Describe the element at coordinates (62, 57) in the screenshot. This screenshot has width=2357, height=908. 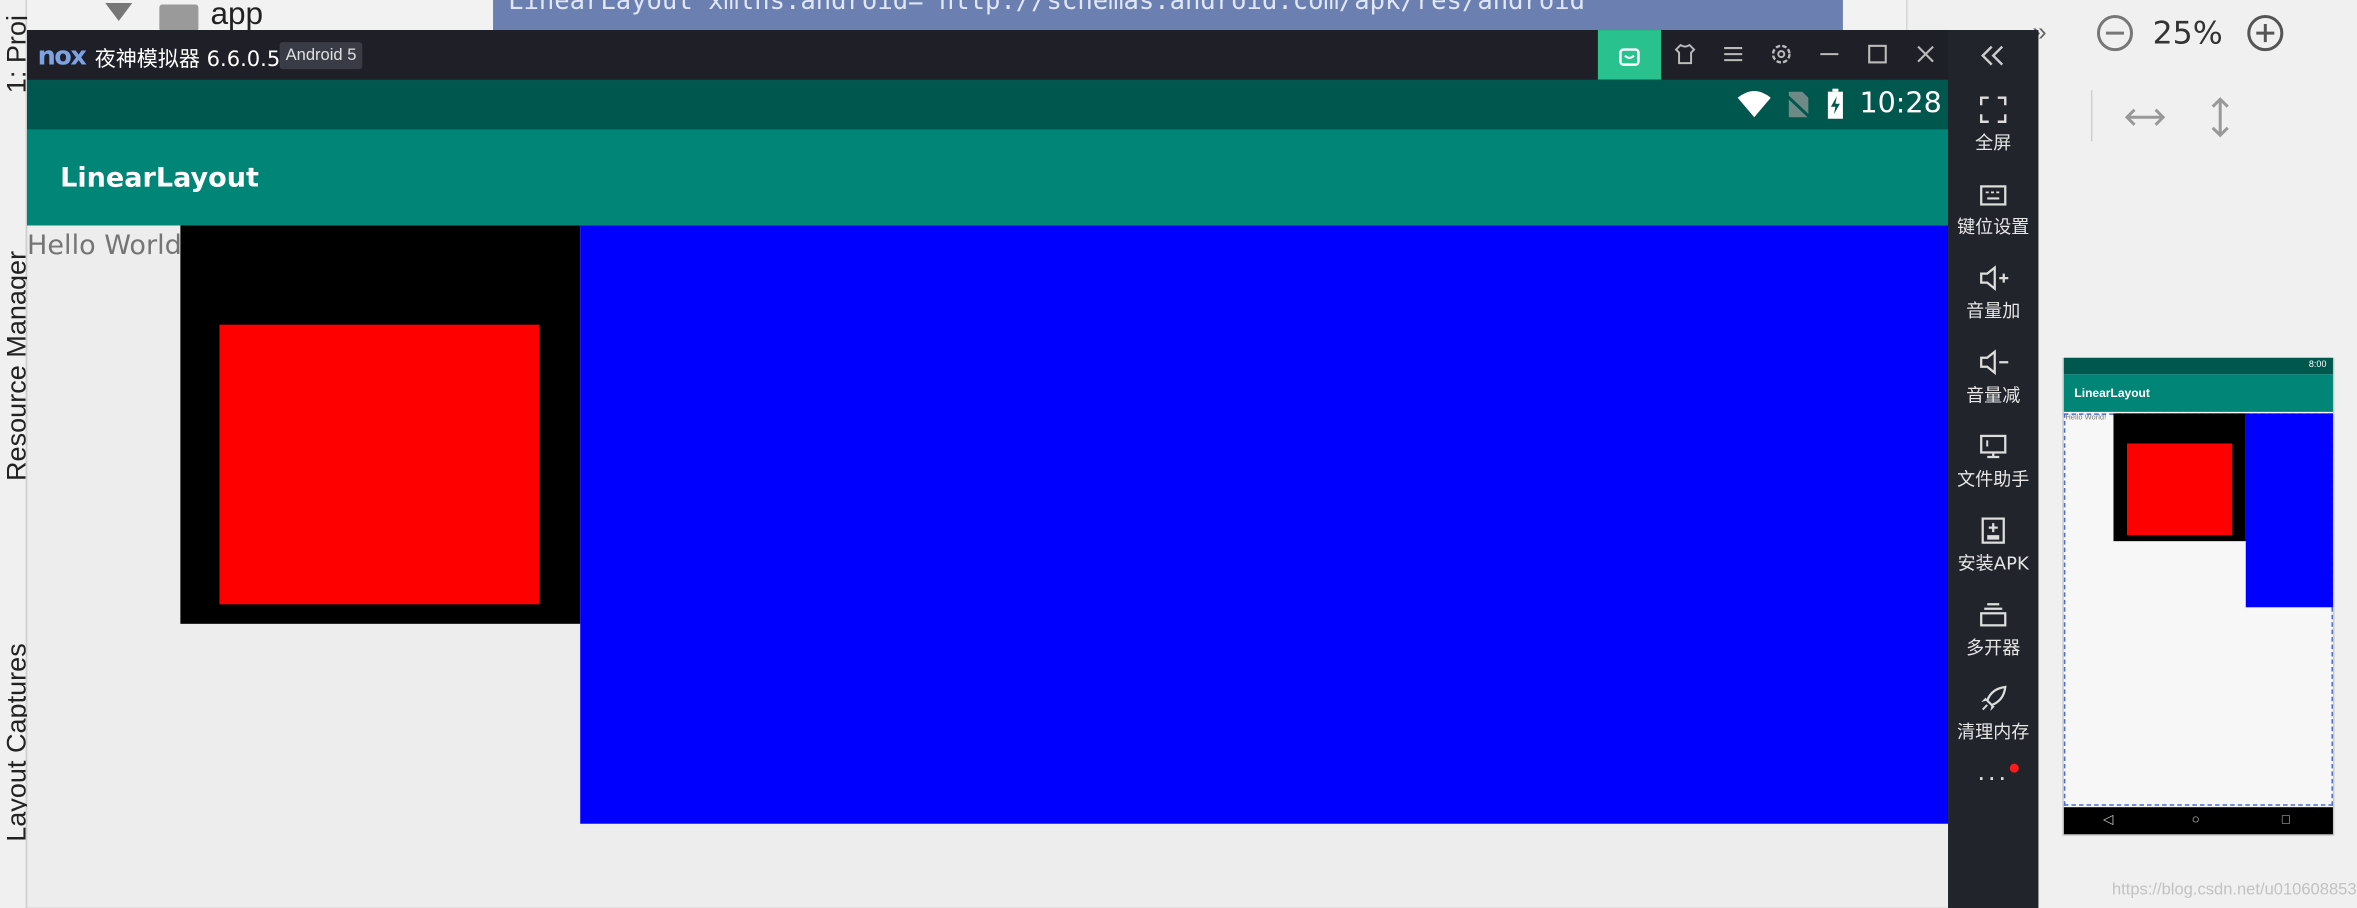
I see `nox-logo: nox` at that location.